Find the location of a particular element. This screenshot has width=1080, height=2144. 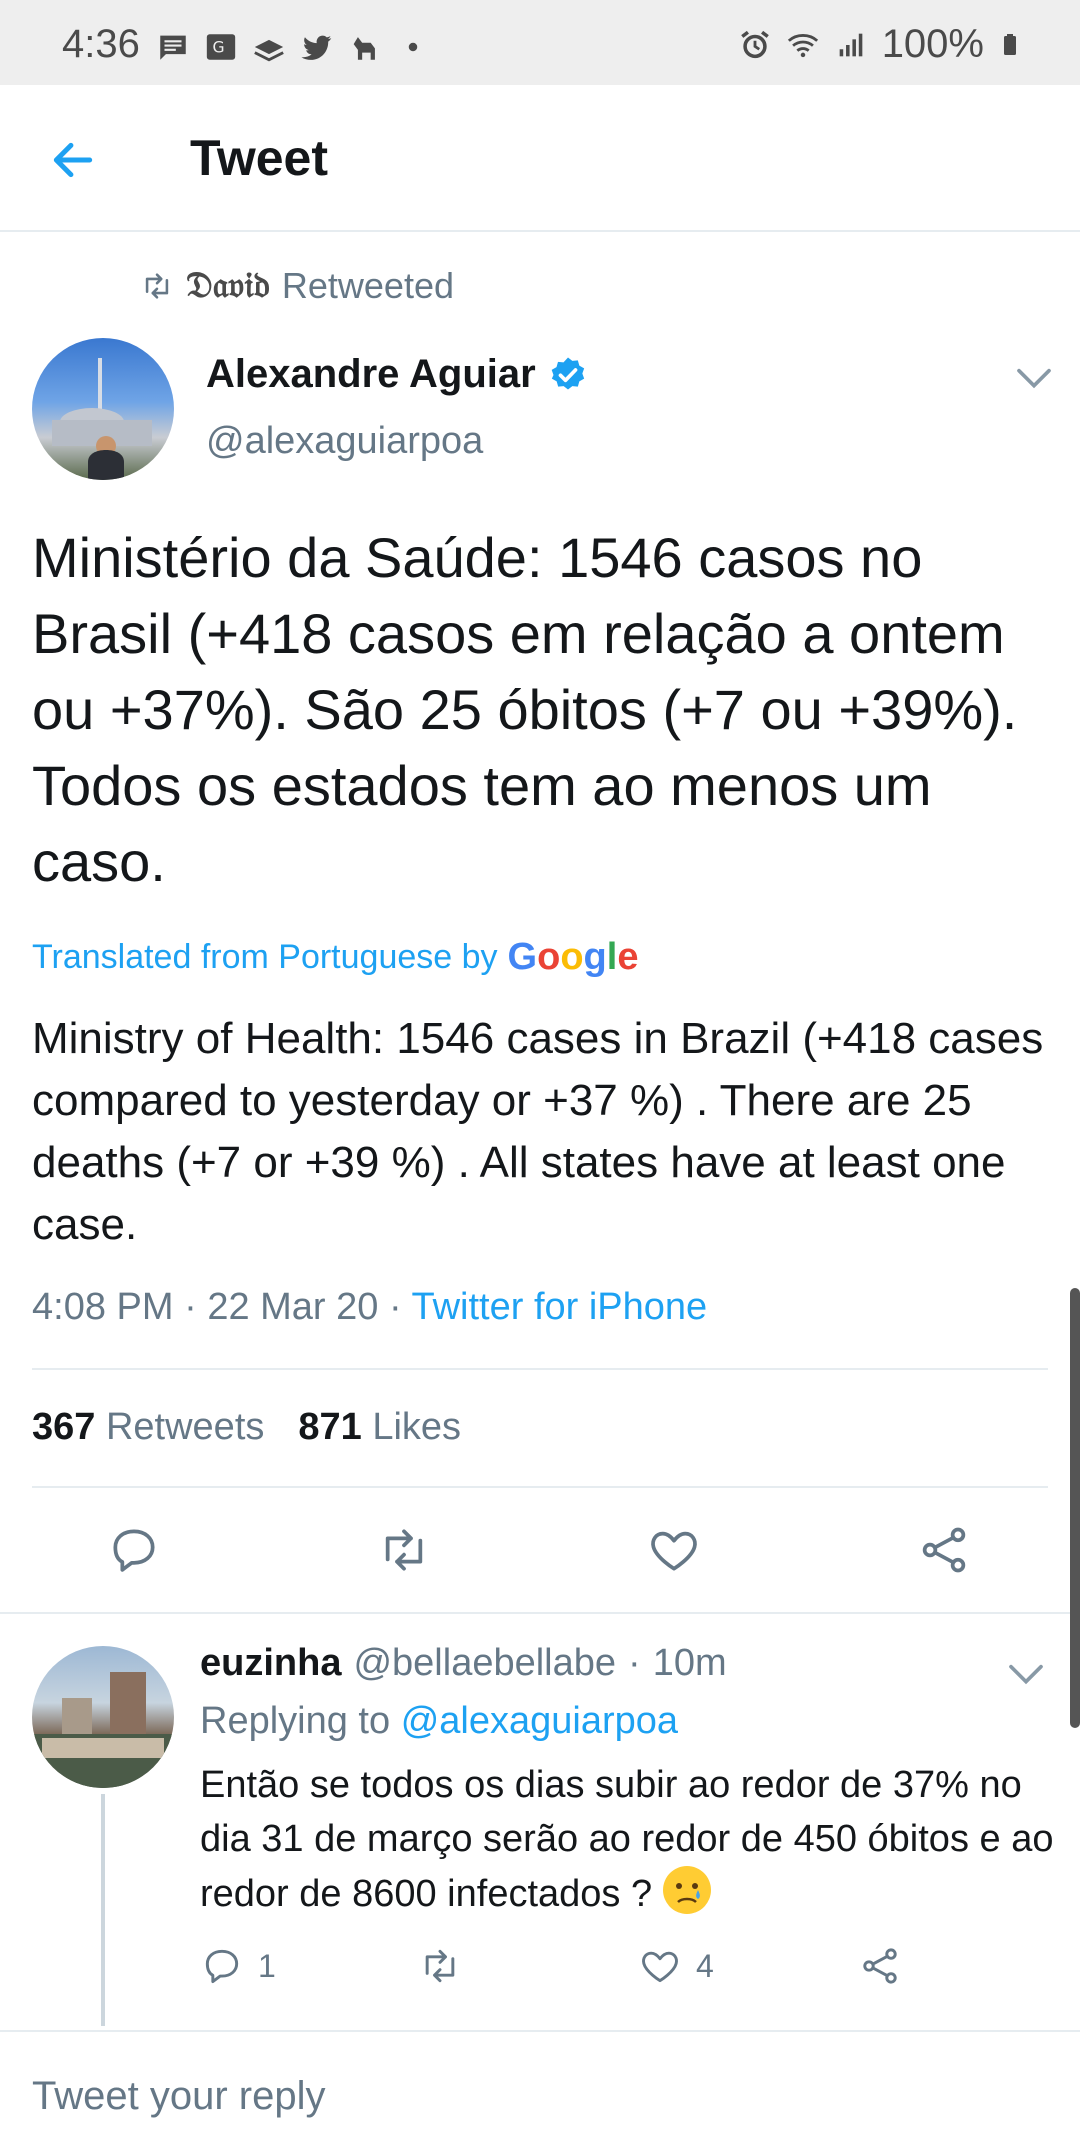

translation-attribution: Translated from Portuguese by Google is located at coordinates (335, 957).